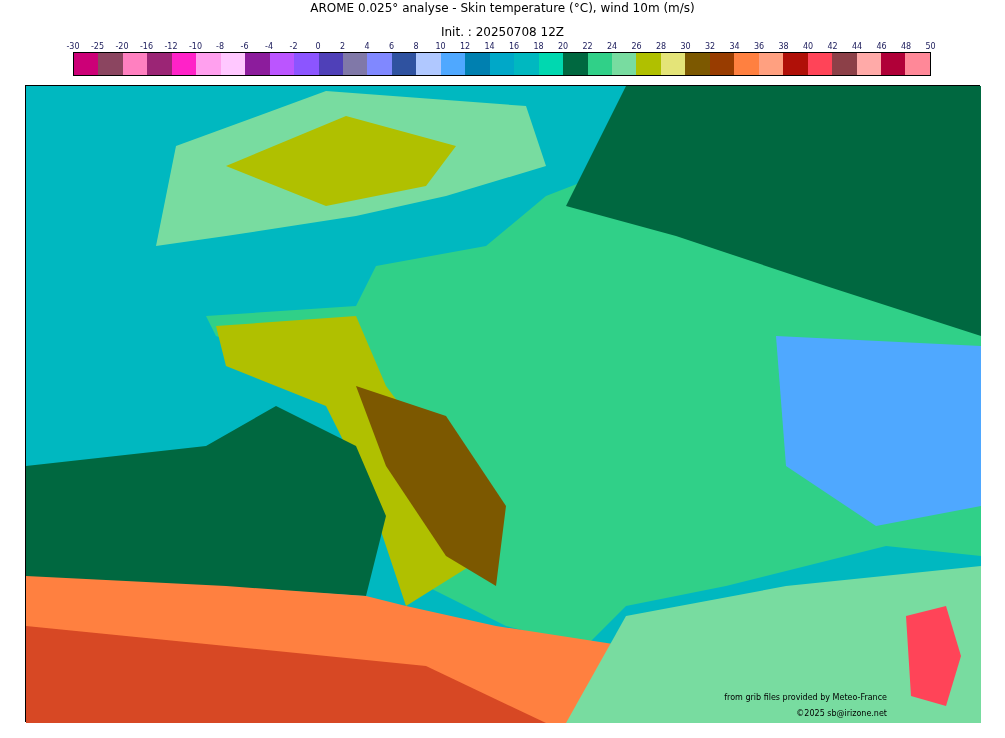  What do you see at coordinates (73, 46) in the screenshot?
I see `scale-tick-label: -30` at bounding box center [73, 46].